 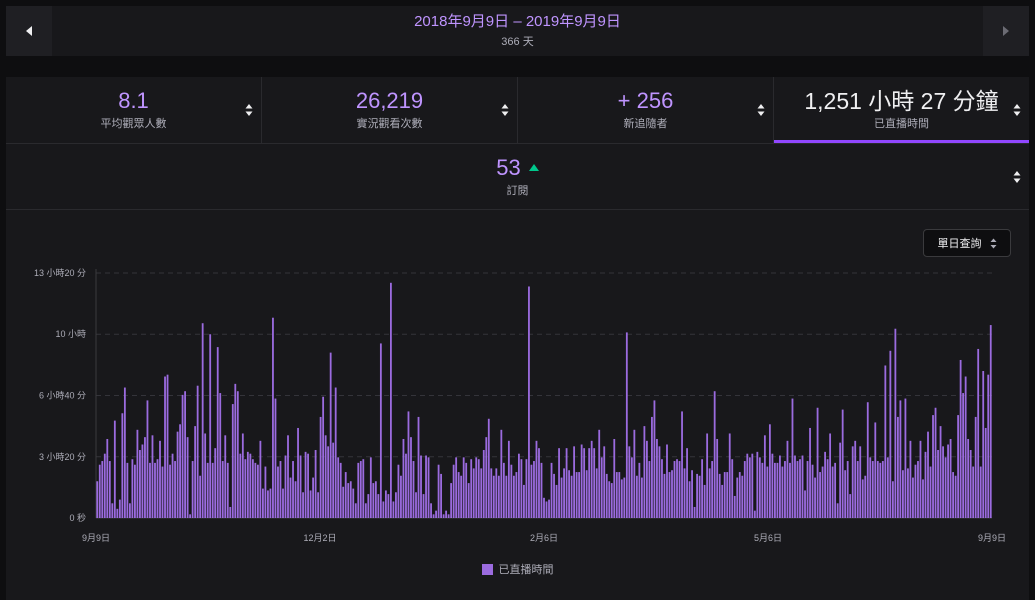 What do you see at coordinates (768, 538) in the screenshot?
I see `x-tick-label: 5月6日` at bounding box center [768, 538].